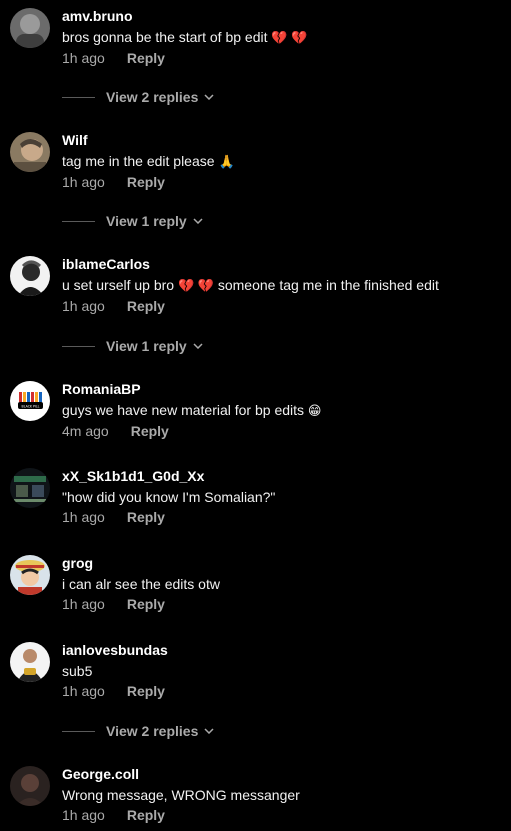 The height and width of the screenshot is (831, 511). I want to click on comment-text: i can alr see the edits otw, so click(282, 584).